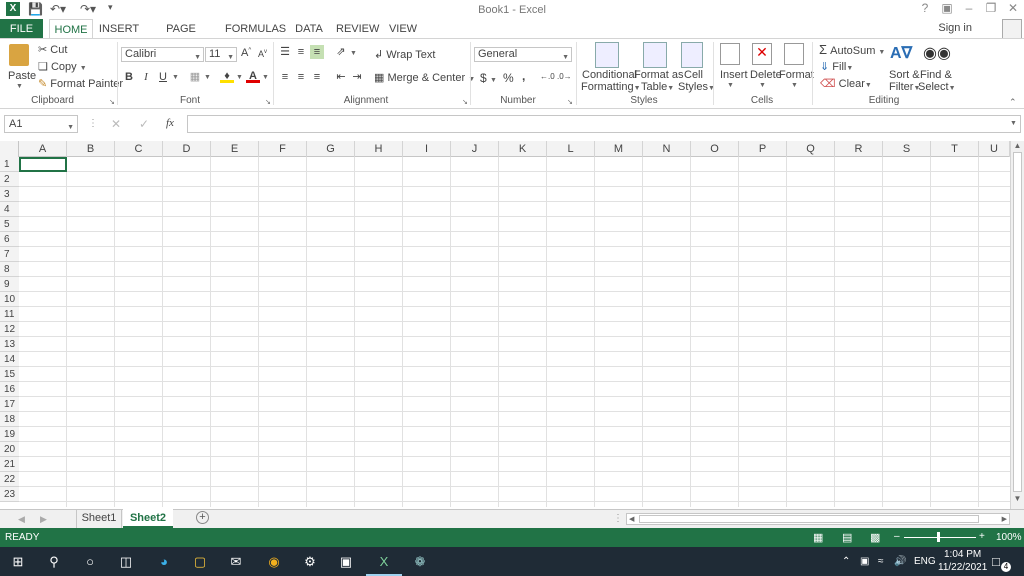 This screenshot has width=1024, height=576. Describe the element at coordinates (982, 536) in the screenshot. I see `zoom-in-icon: +` at that location.